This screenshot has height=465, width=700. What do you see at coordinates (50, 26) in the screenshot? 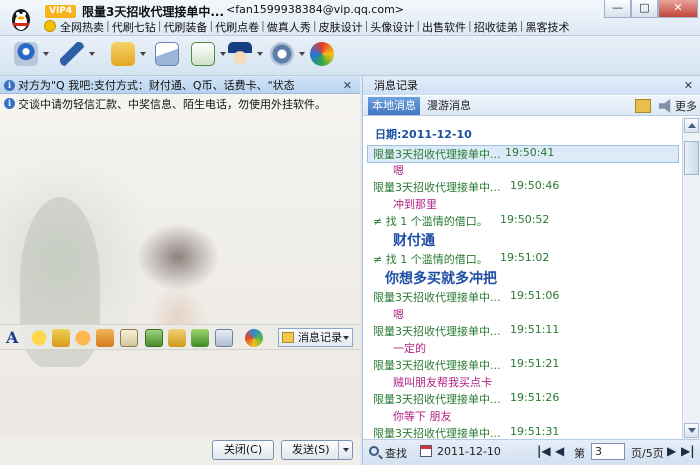
I see `status-smiley-icon` at bounding box center [50, 26].